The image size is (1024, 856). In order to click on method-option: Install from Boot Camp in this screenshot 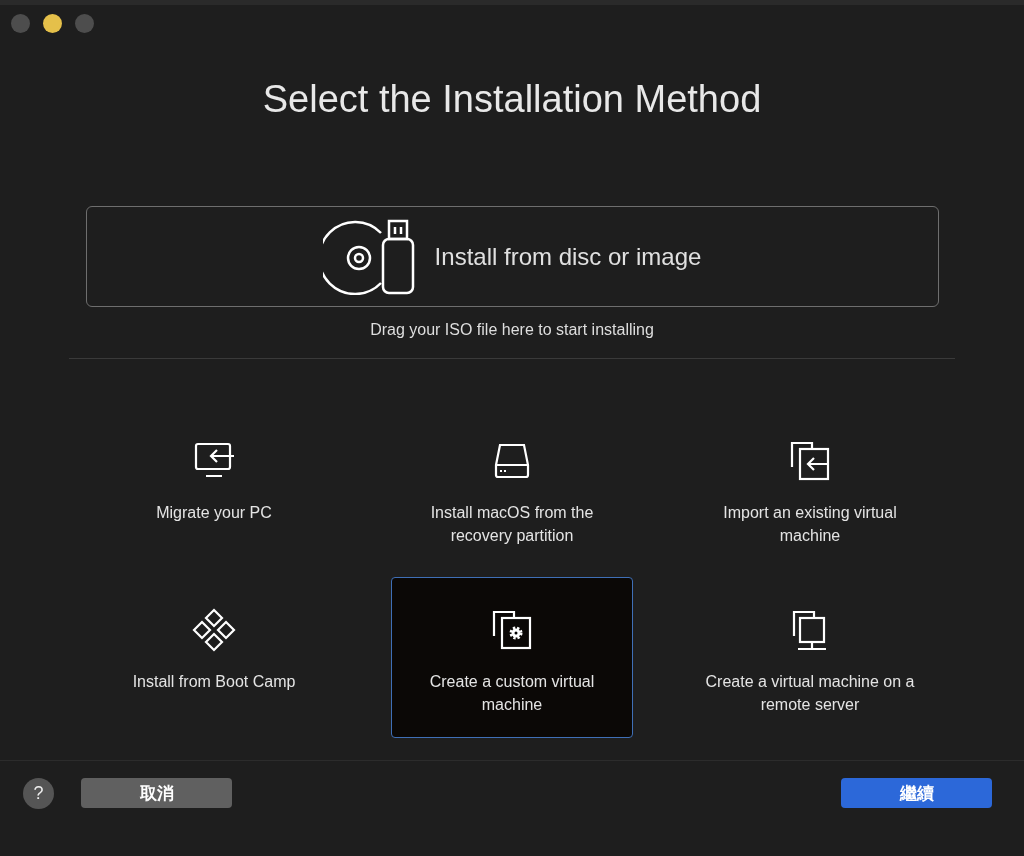, I will do `click(214, 657)`.